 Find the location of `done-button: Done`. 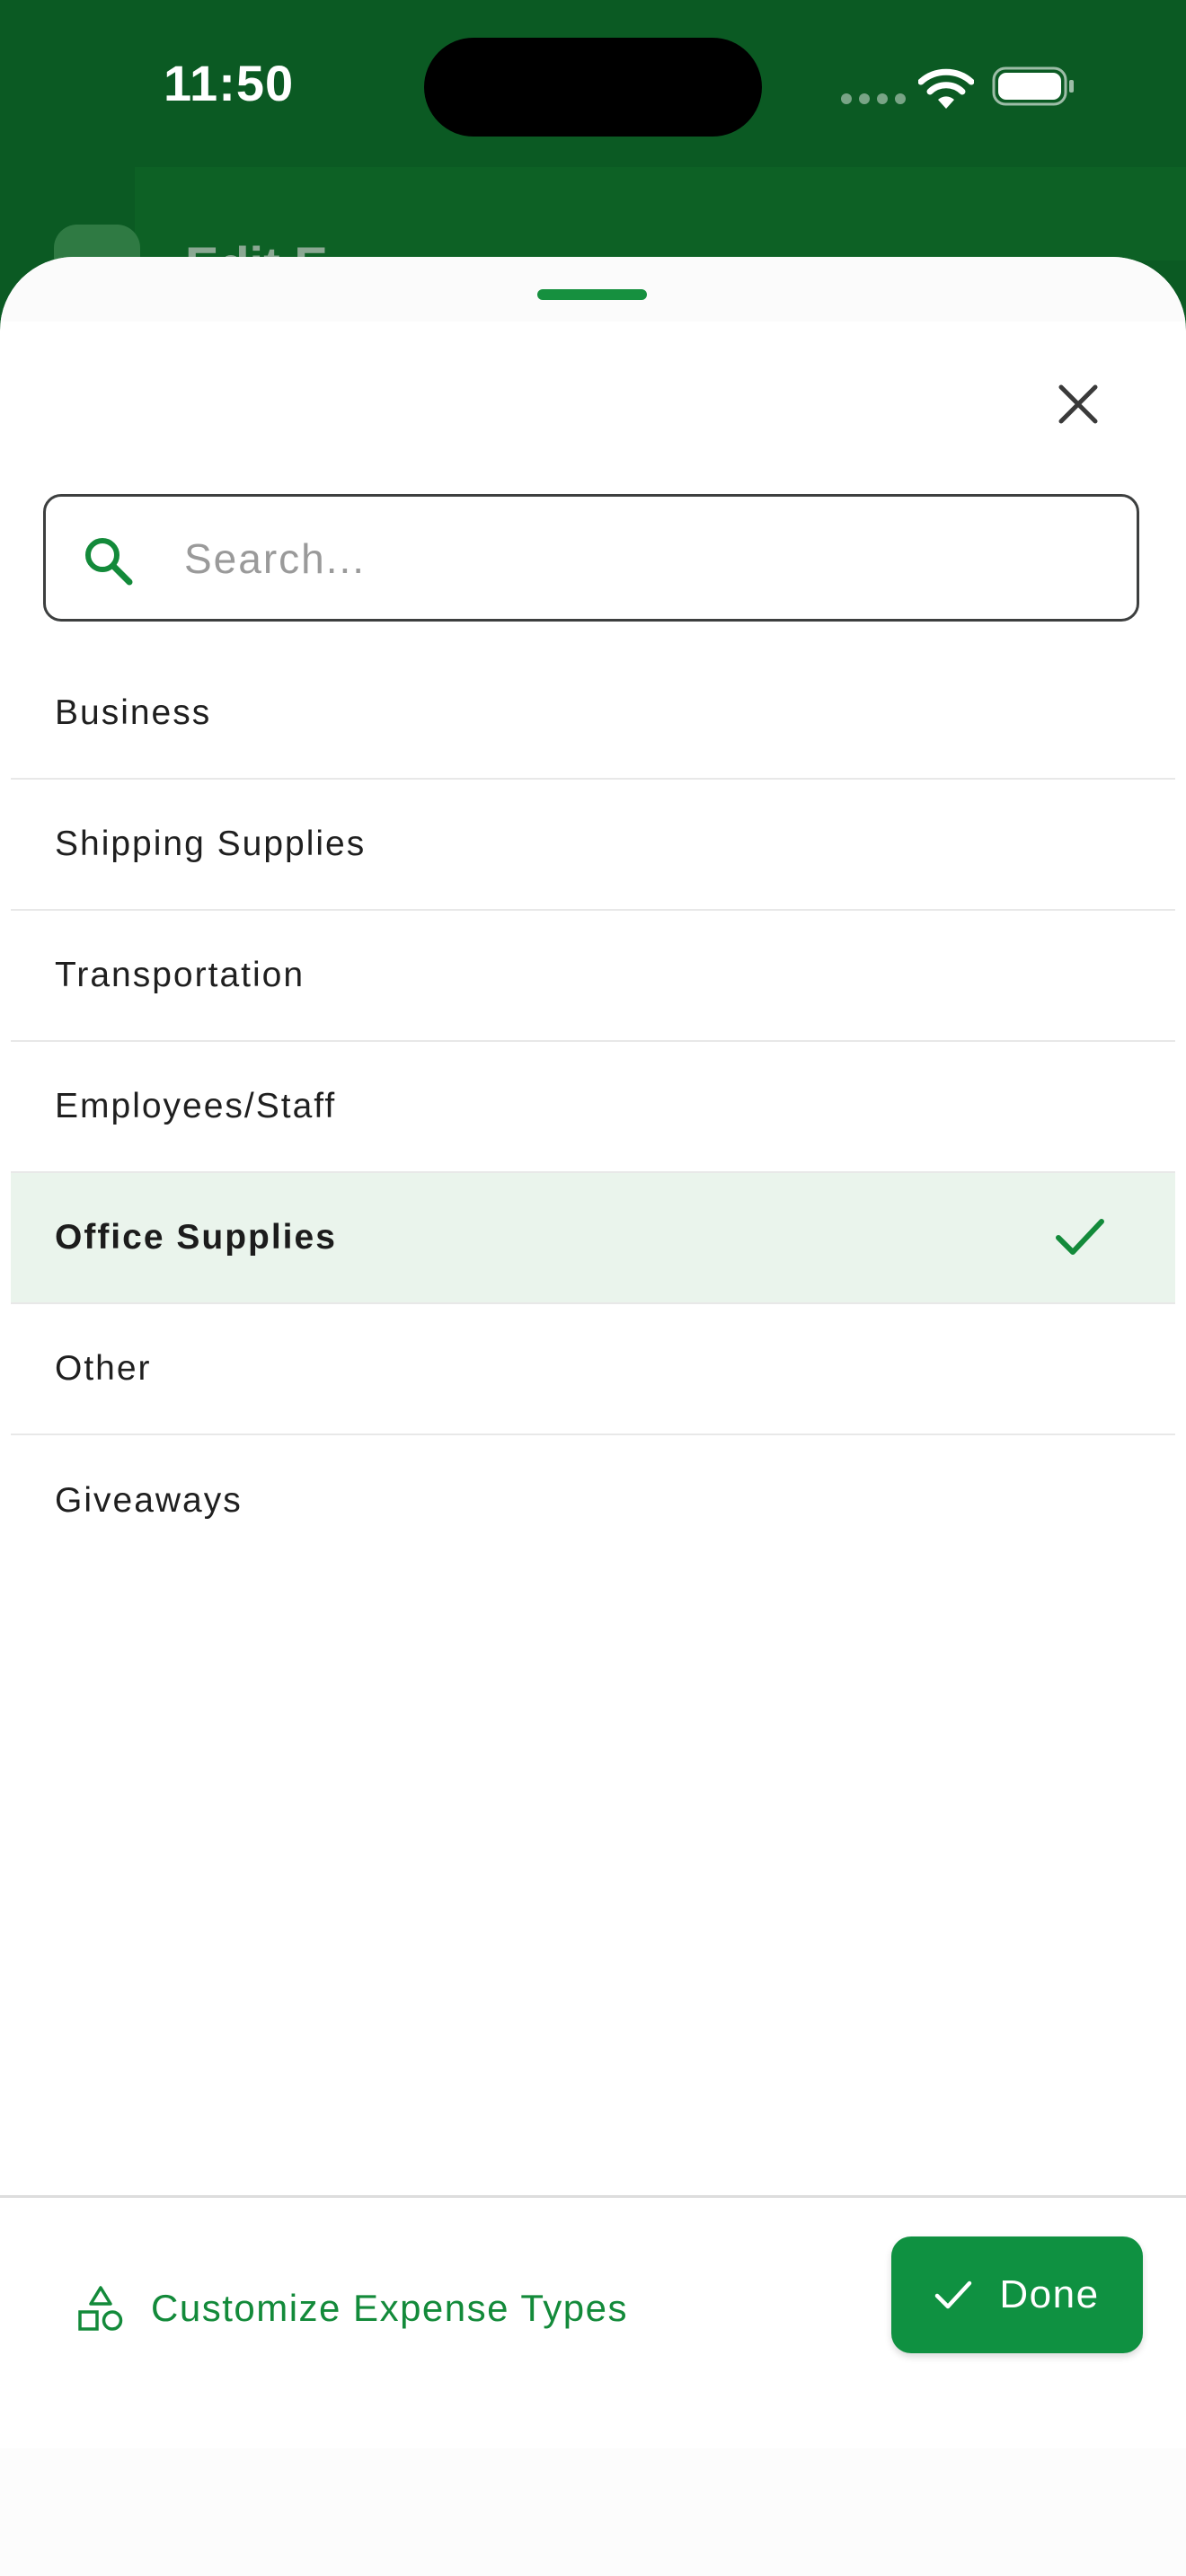

done-button: Done is located at coordinates (1017, 2294).